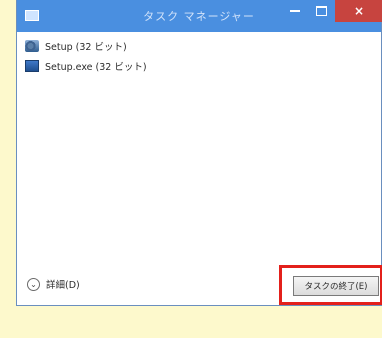 The width and height of the screenshot is (382, 338). What do you see at coordinates (199, 16) in the screenshot?
I see `title-bar: タスク マネージャー ×` at bounding box center [199, 16].